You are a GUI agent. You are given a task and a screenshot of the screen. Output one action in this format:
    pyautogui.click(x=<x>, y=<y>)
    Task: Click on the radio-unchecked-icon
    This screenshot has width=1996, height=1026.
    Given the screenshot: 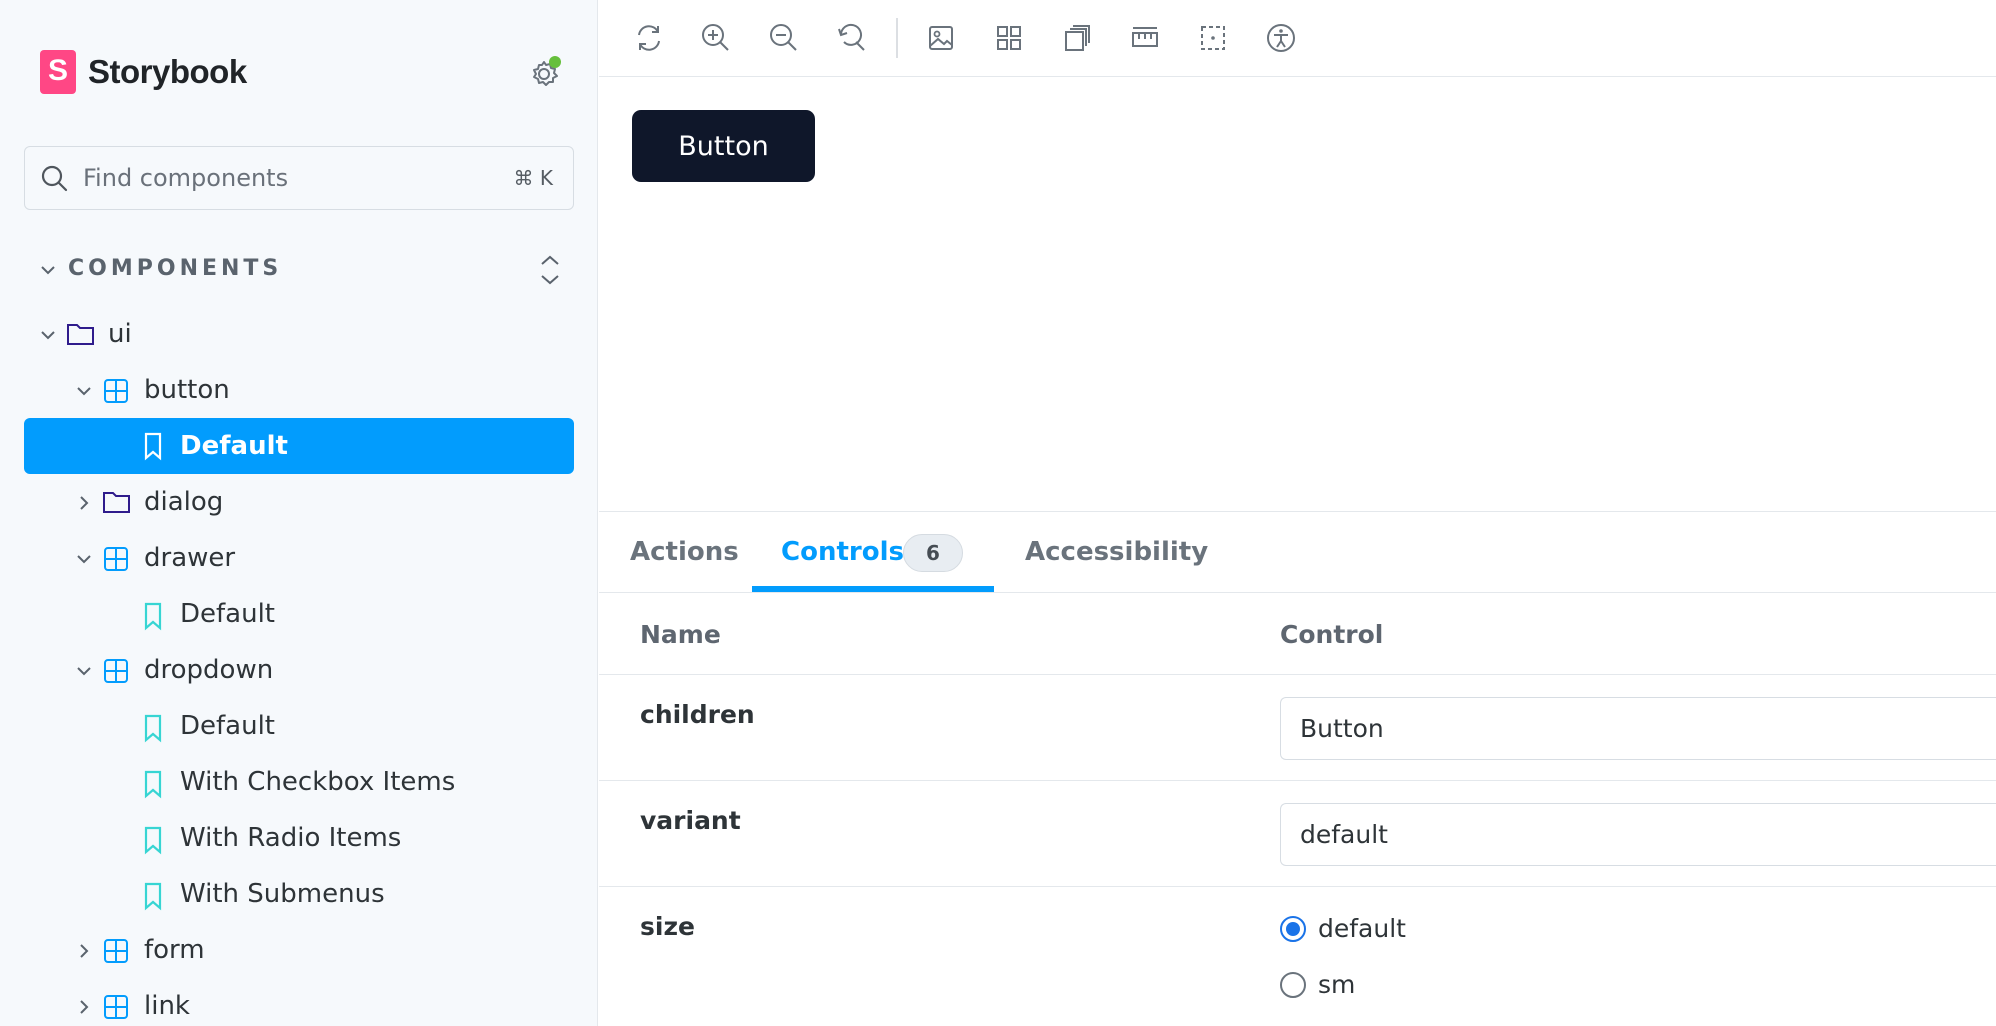 What is the action you would take?
    pyautogui.click(x=1293, y=984)
    